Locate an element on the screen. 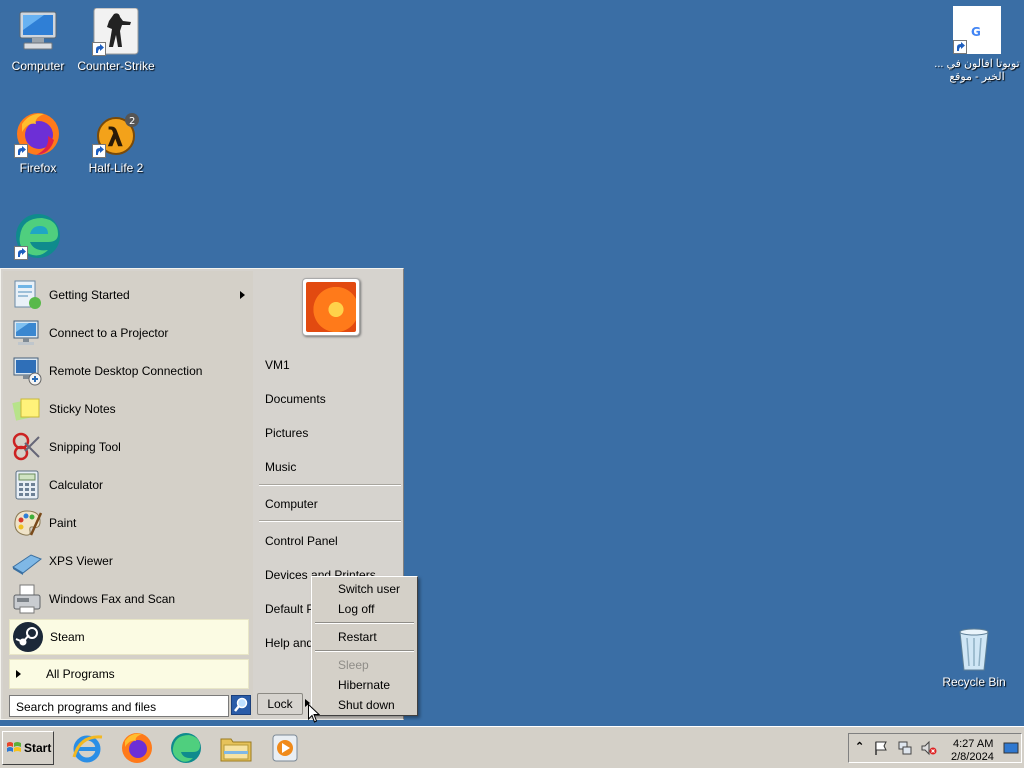 The height and width of the screenshot is (768, 1024). internet-explorer-icon is located at coordinates (87, 748).